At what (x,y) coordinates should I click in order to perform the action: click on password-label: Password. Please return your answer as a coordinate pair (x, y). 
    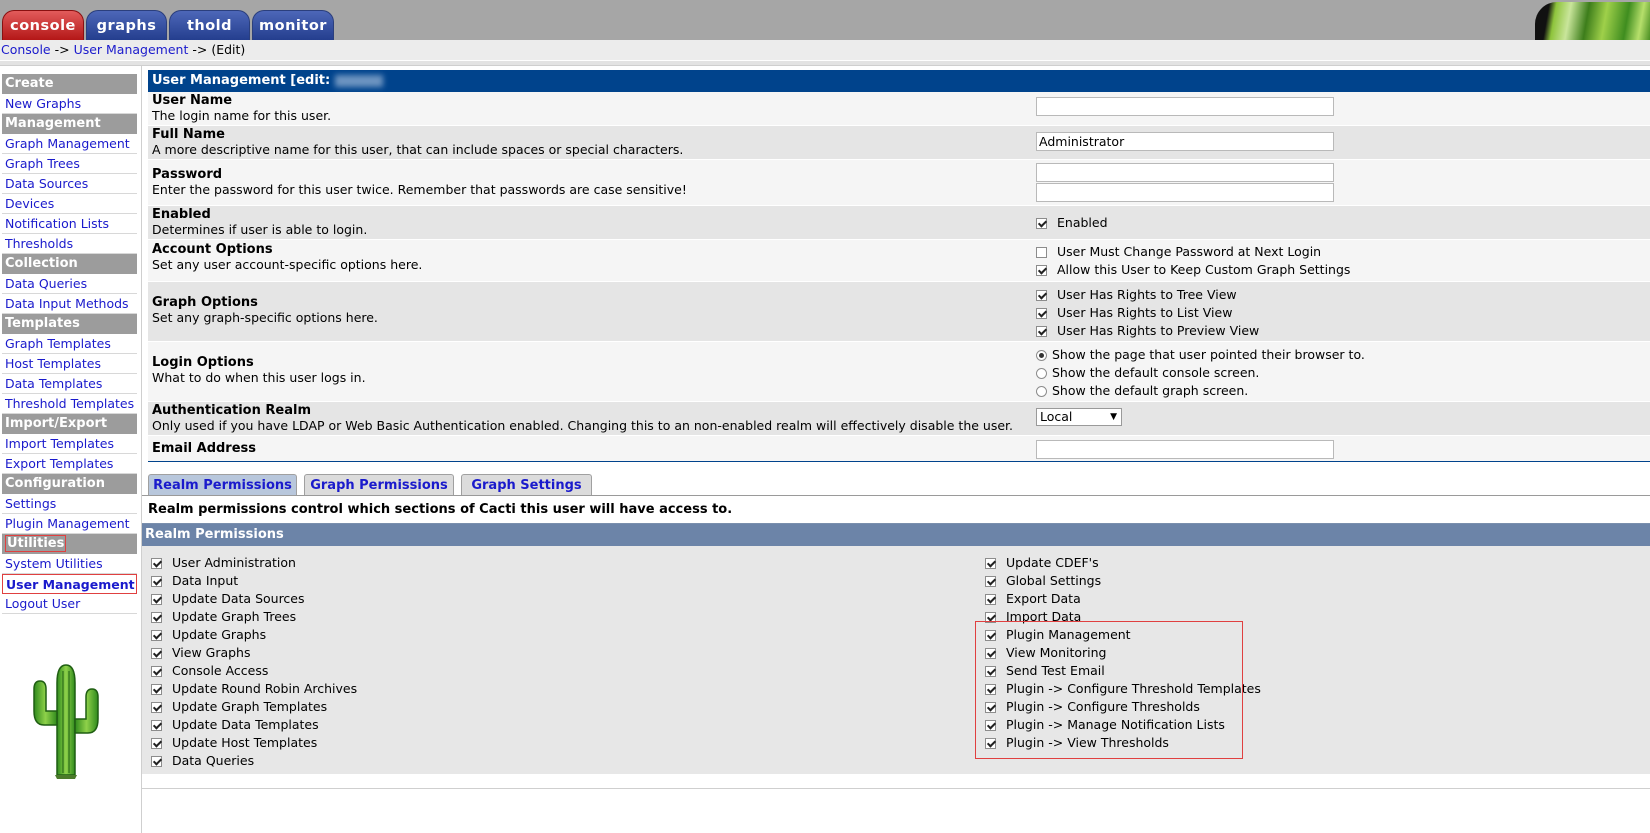
    Looking at the image, I should click on (187, 174).